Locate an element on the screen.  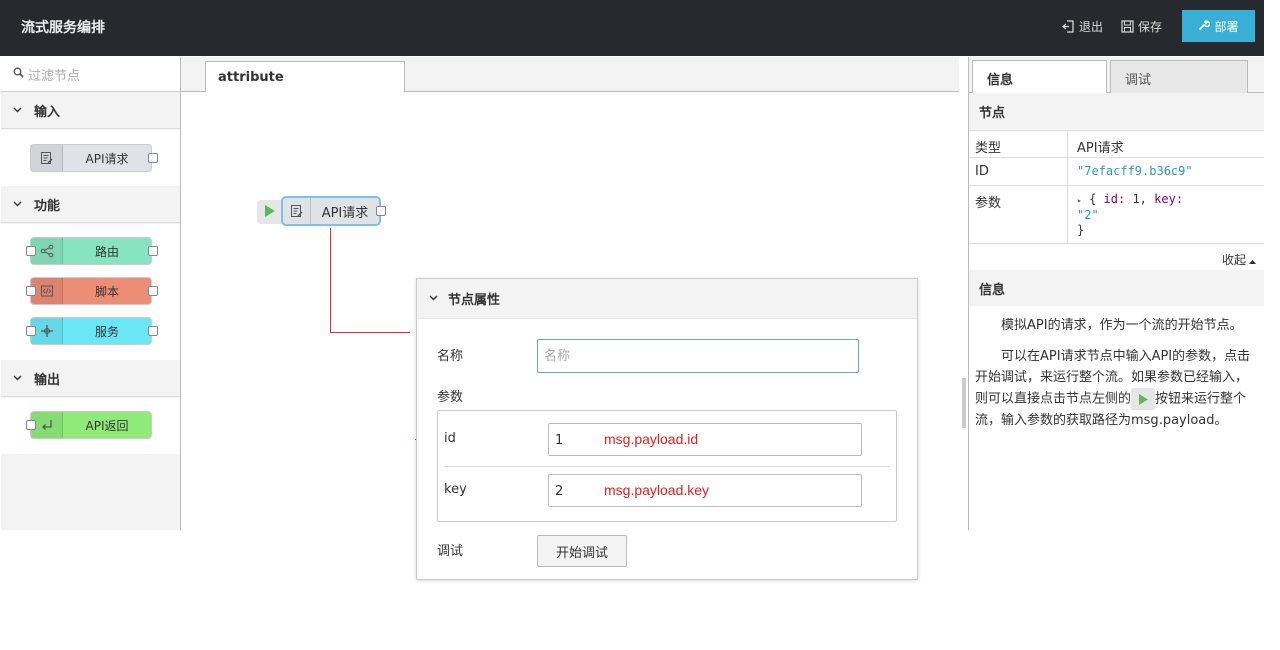
type-value: API请求 is located at coordinates (1100, 148).